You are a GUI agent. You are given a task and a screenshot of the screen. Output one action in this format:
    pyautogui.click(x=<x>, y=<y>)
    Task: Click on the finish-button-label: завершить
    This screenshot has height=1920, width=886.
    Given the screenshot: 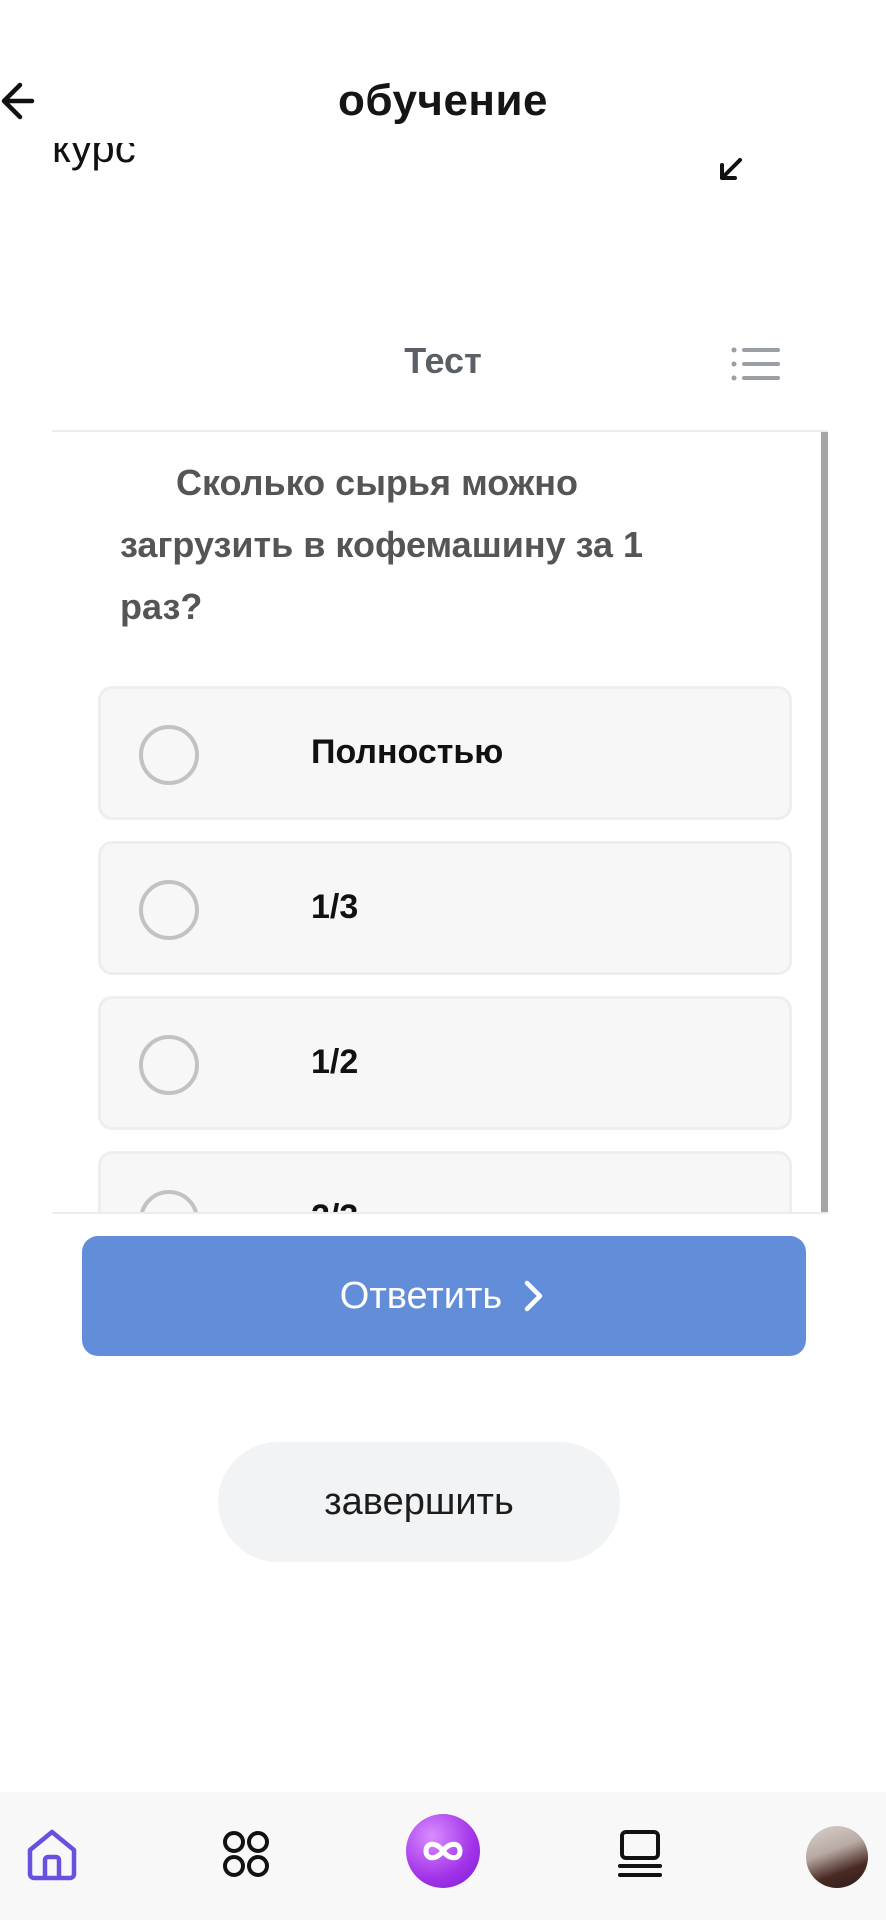 What is the action you would take?
    pyautogui.click(x=419, y=1501)
    